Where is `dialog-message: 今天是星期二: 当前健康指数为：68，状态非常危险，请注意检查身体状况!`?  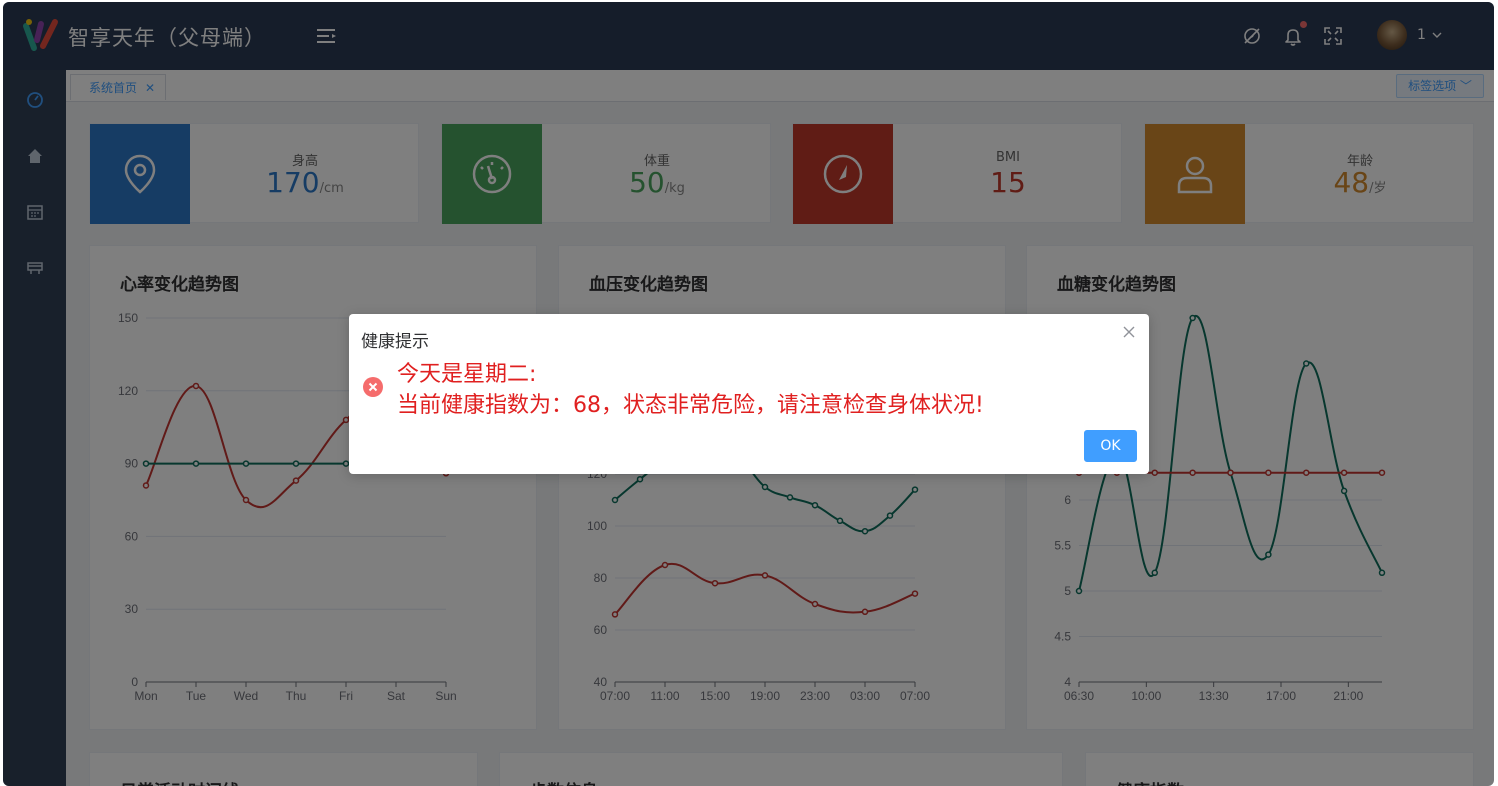 dialog-message: 今天是星期二: 当前健康指数为：68，状态非常危险，请注意检查身体状况! is located at coordinates (690, 390).